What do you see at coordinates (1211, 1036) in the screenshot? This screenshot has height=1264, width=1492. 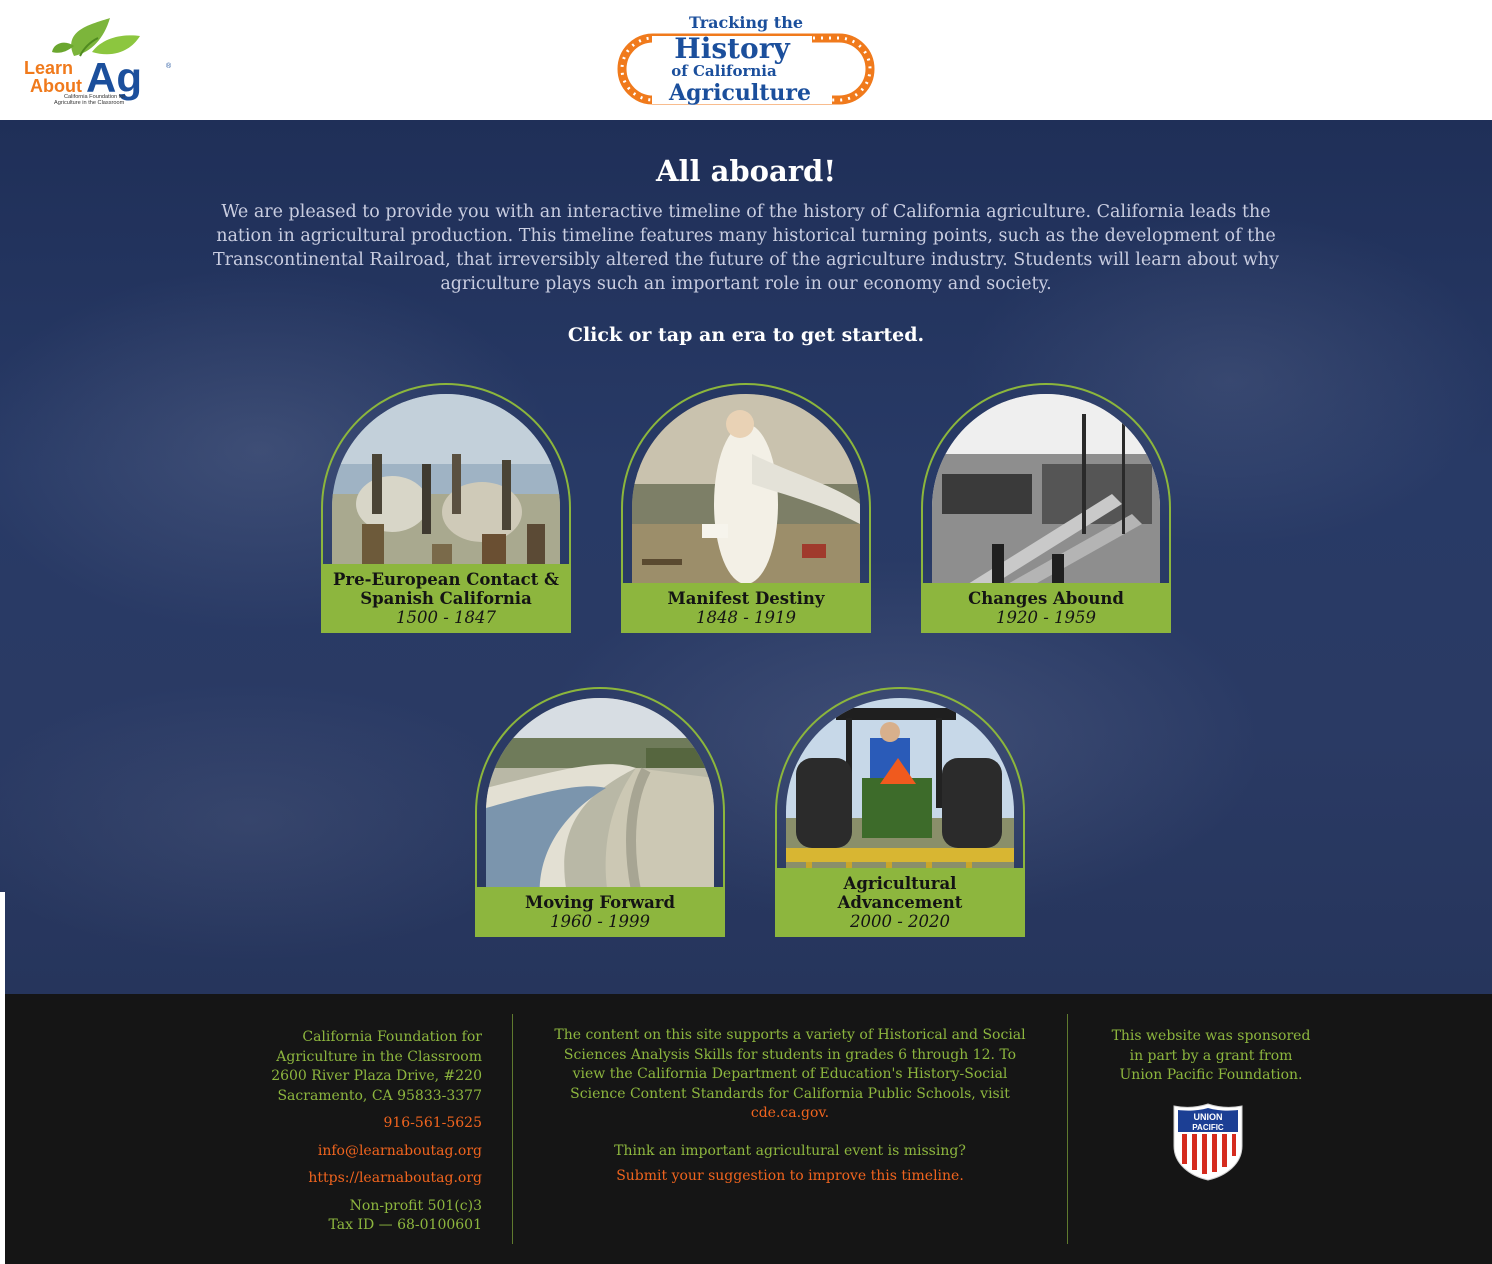 I see `sponsor-line: This website was sponsored` at bounding box center [1211, 1036].